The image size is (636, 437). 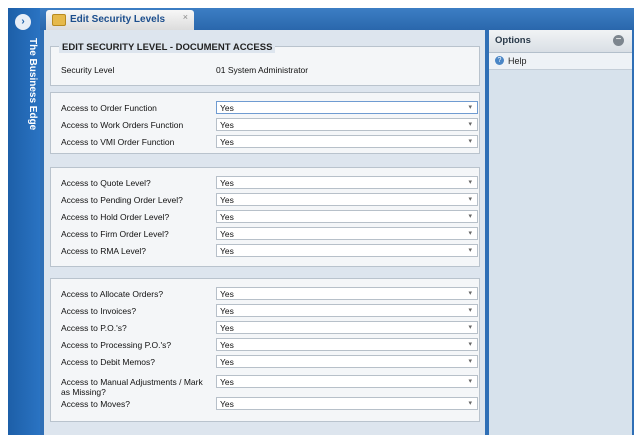 I want to click on access-label: Access to Invoices?, so click(x=99, y=311).